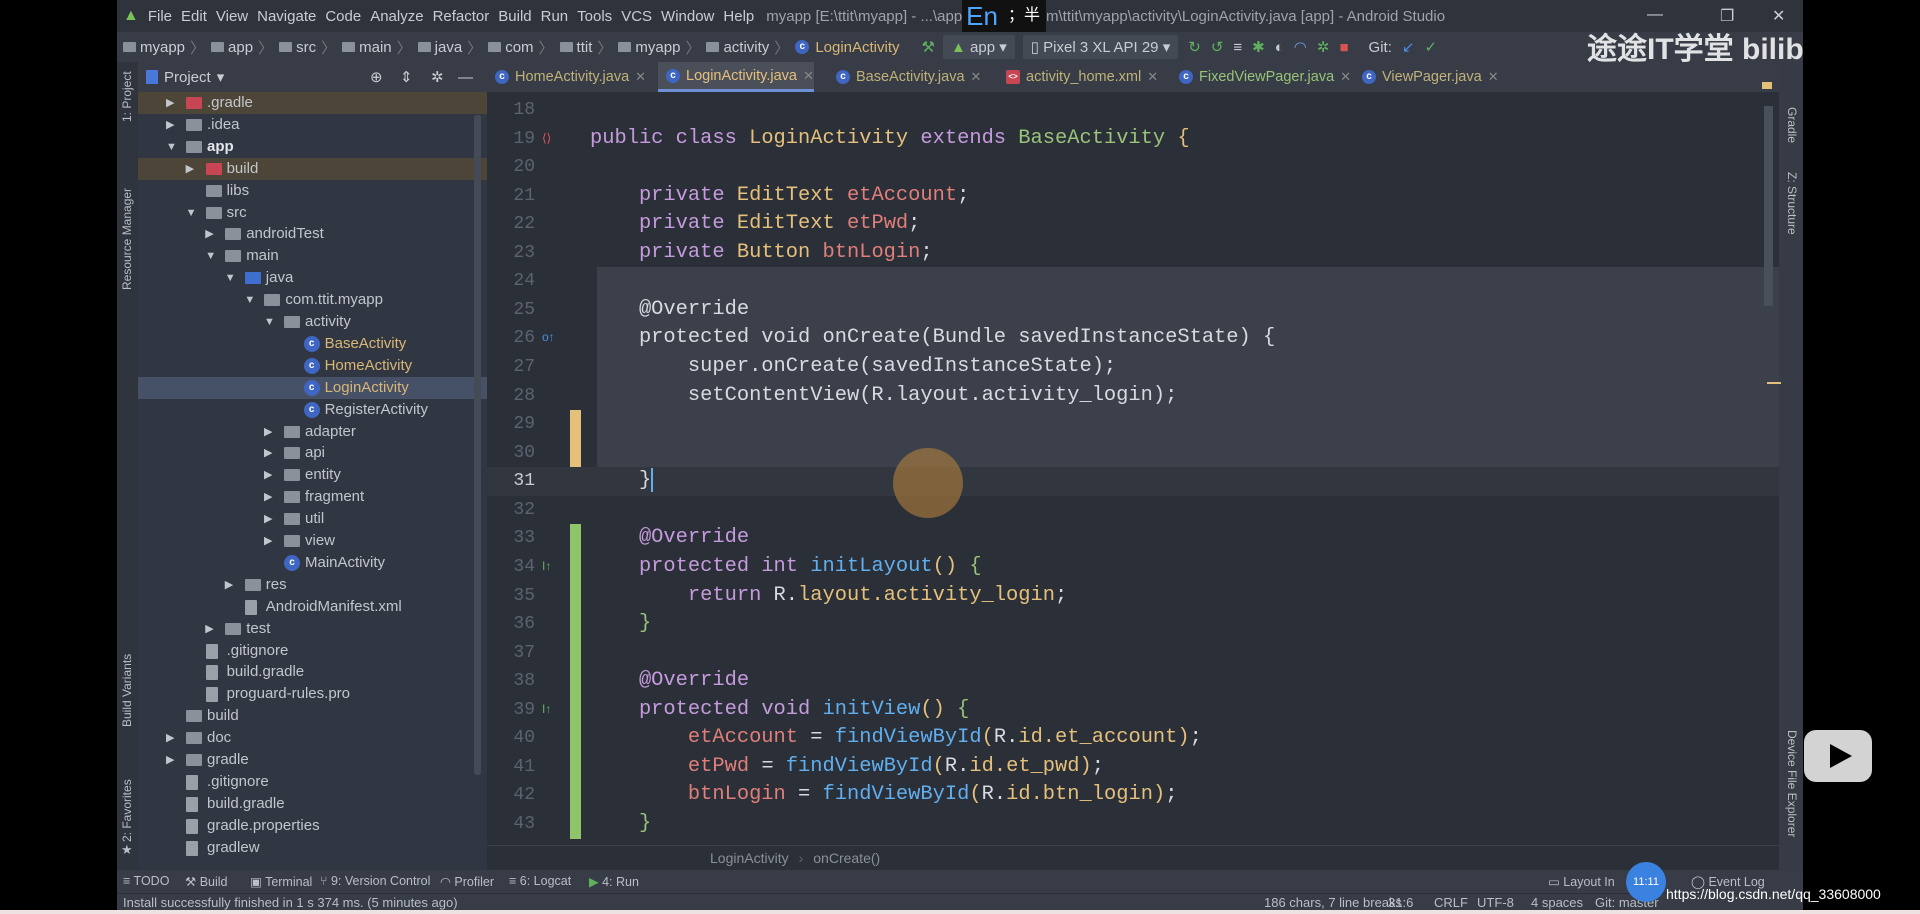 The width and height of the screenshot is (1920, 914). Describe the element at coordinates (1767, 85) in the screenshot. I see `inspection-status-icon` at that location.